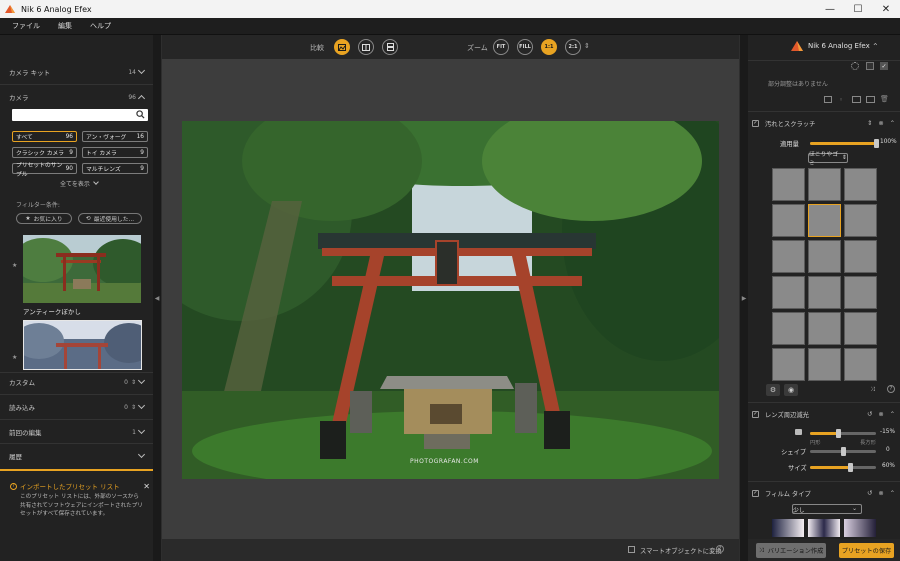 This screenshot has width=900, height=561. I want to click on tag-all: すべて 96, so click(44, 136).